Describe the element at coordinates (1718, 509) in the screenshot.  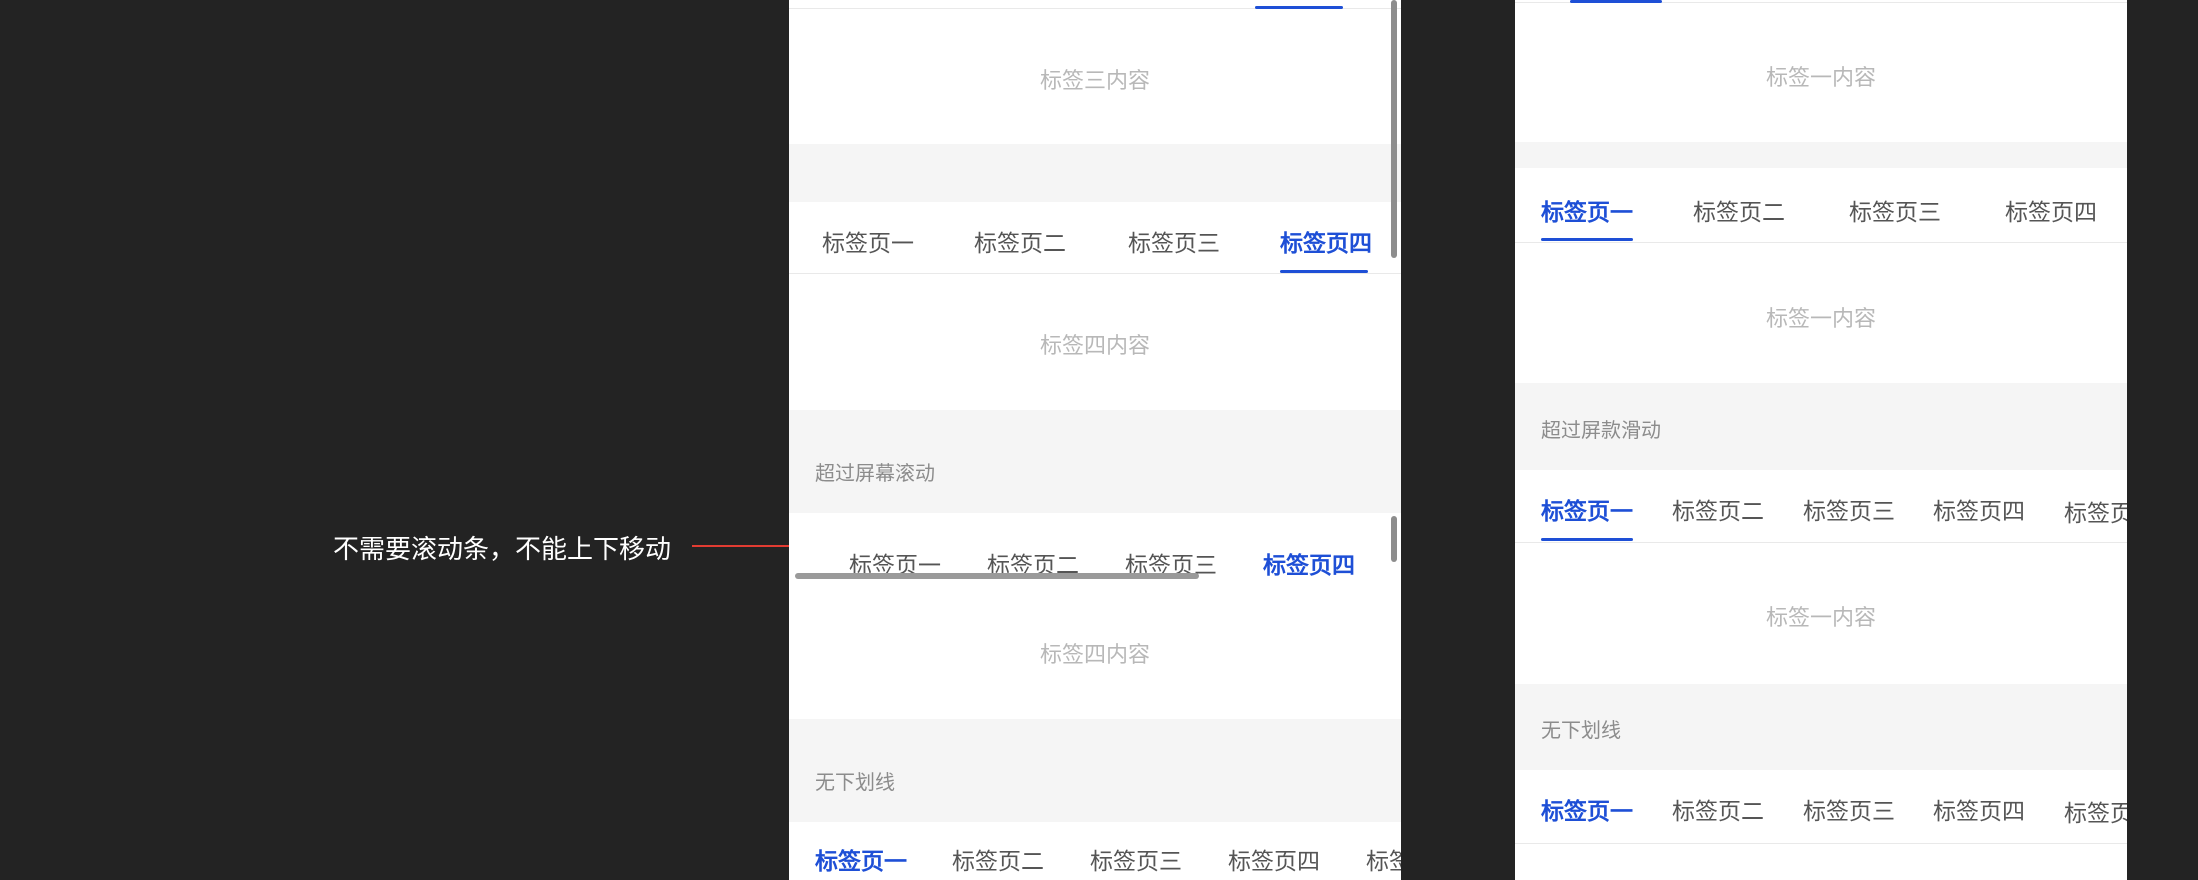
I see `tab-scroll-2: 标签页二` at that location.